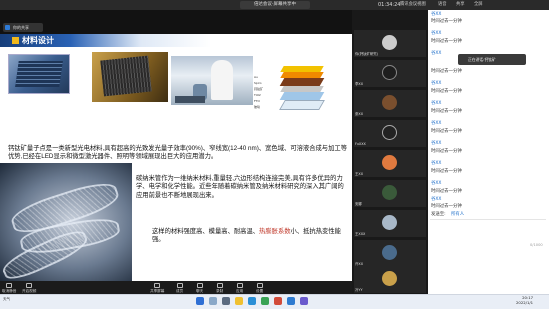 The width and height of the screenshot is (549, 309). What do you see at coordinates (267, 92) in the screenshot?
I see `structure-labels: Au Spiro 钙钛矿 TiO2 FTO 玻璃` at bounding box center [267, 92].